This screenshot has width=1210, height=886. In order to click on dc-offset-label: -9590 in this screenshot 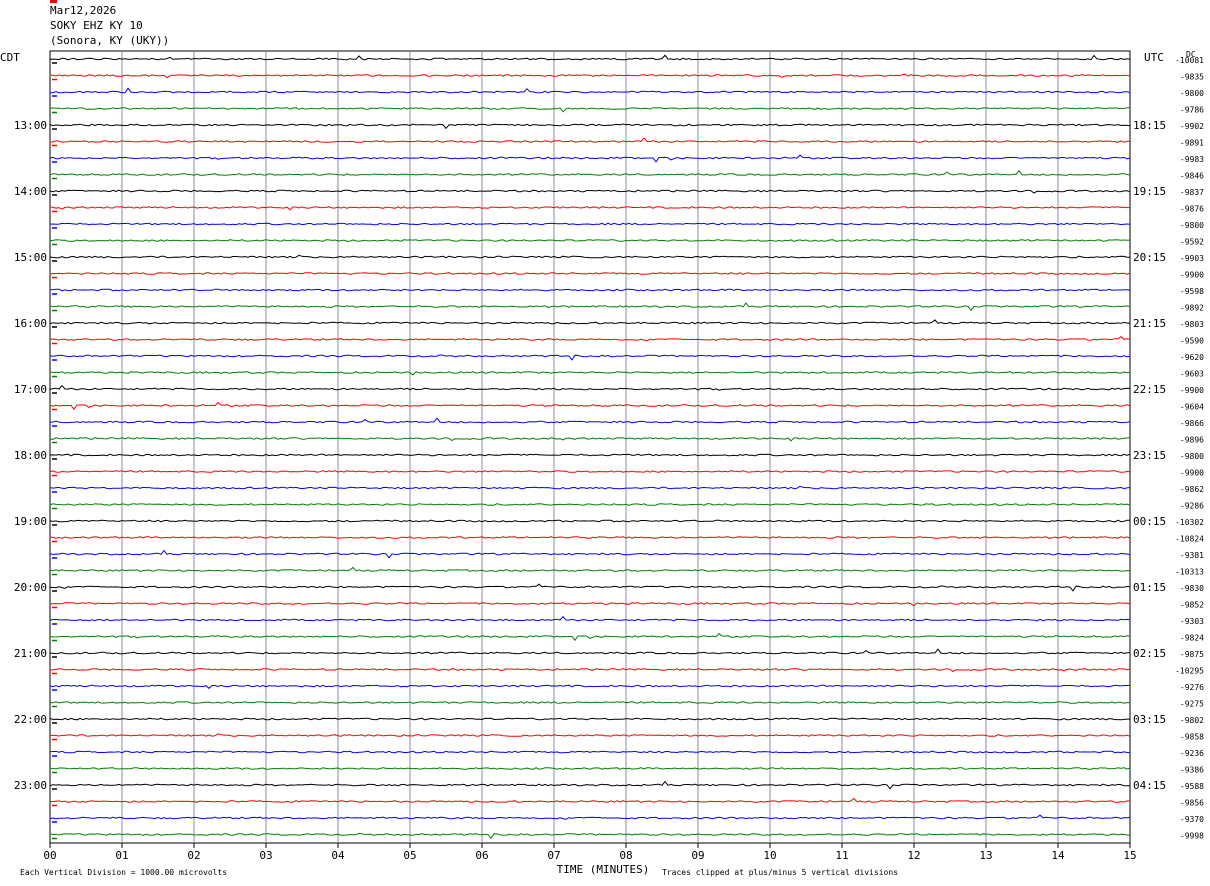, I will do `click(1192, 341)`.